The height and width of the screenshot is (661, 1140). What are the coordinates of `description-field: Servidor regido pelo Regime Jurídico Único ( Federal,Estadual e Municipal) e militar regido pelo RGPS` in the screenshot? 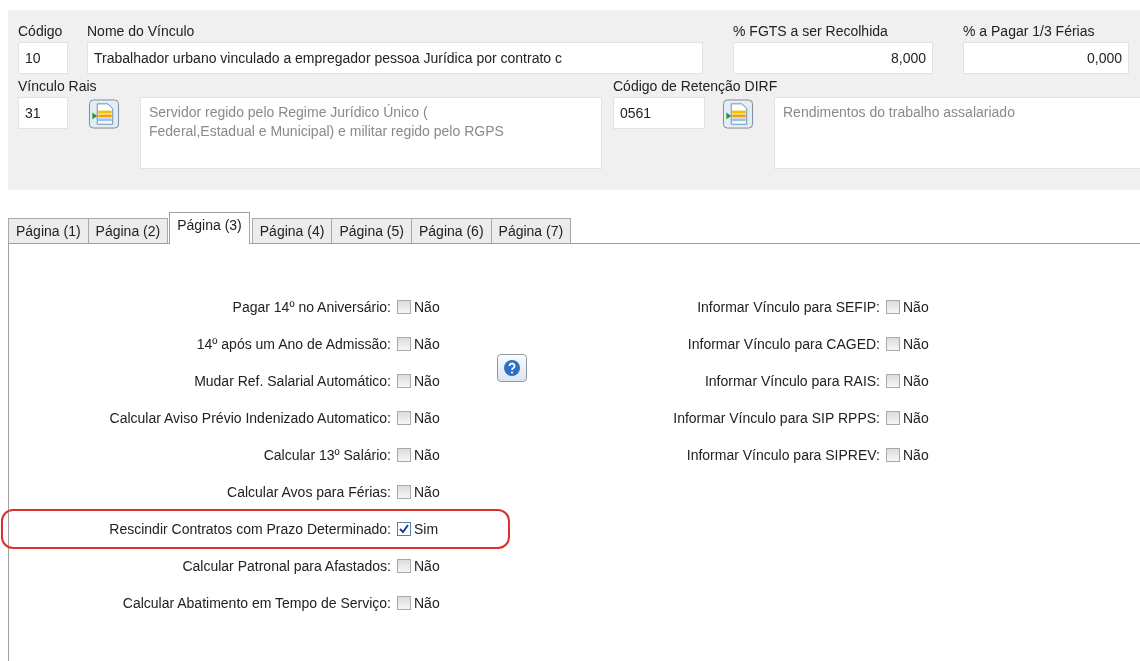 It's located at (371, 133).